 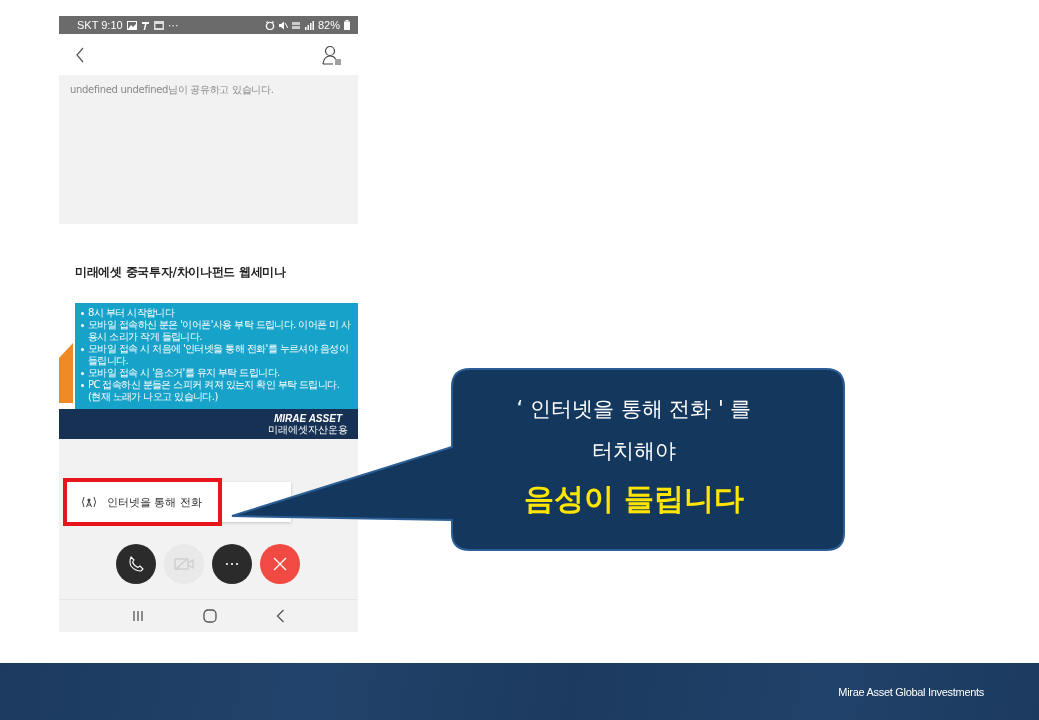 I want to click on menu-item: 인터넷을 통해 전화, so click(x=142, y=502).